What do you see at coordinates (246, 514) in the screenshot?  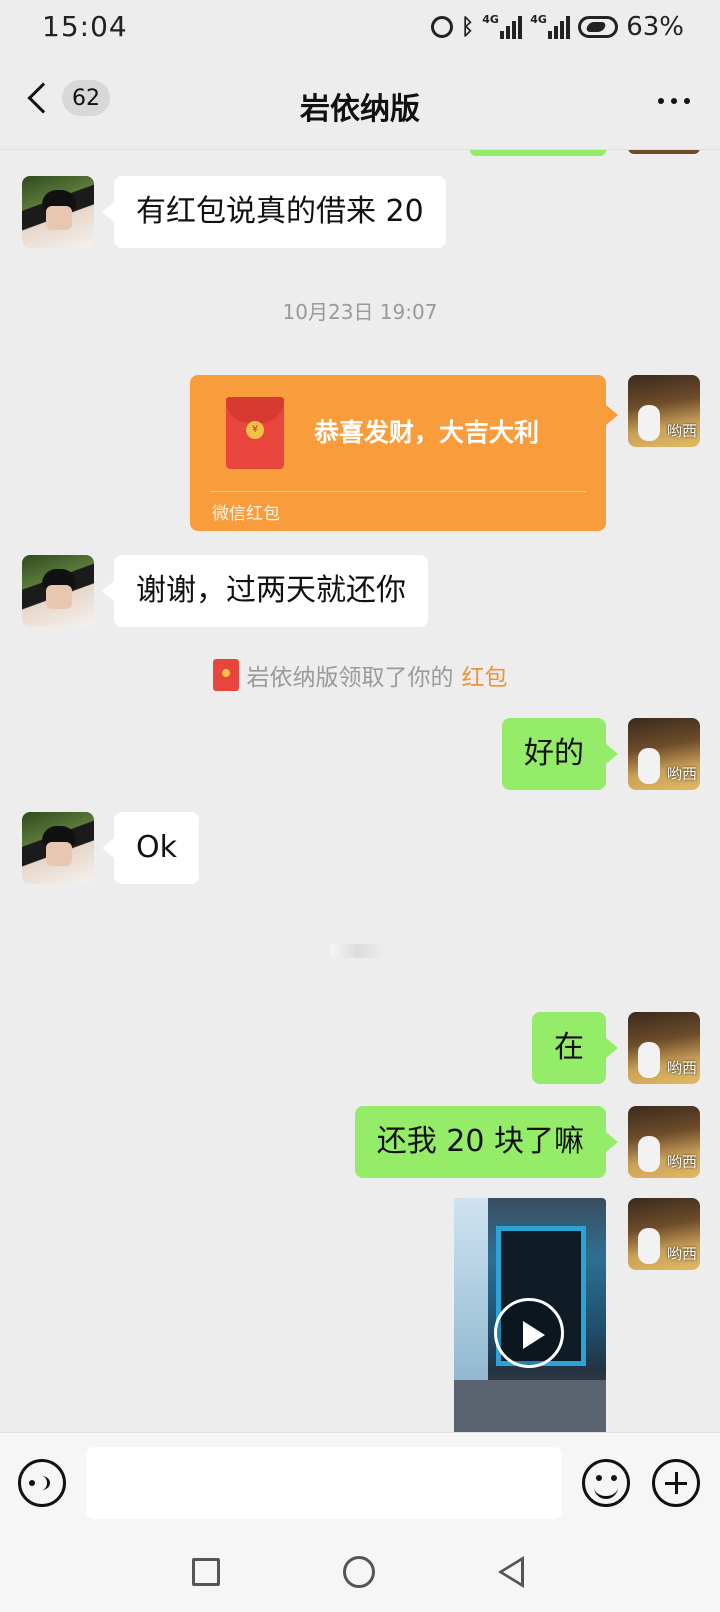 I see `red-packet-footer: 微信红包` at bounding box center [246, 514].